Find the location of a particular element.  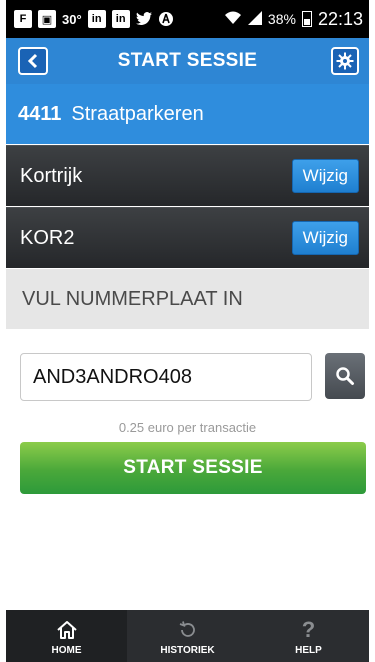

header-bar: START SESSIE is located at coordinates (187, 61).